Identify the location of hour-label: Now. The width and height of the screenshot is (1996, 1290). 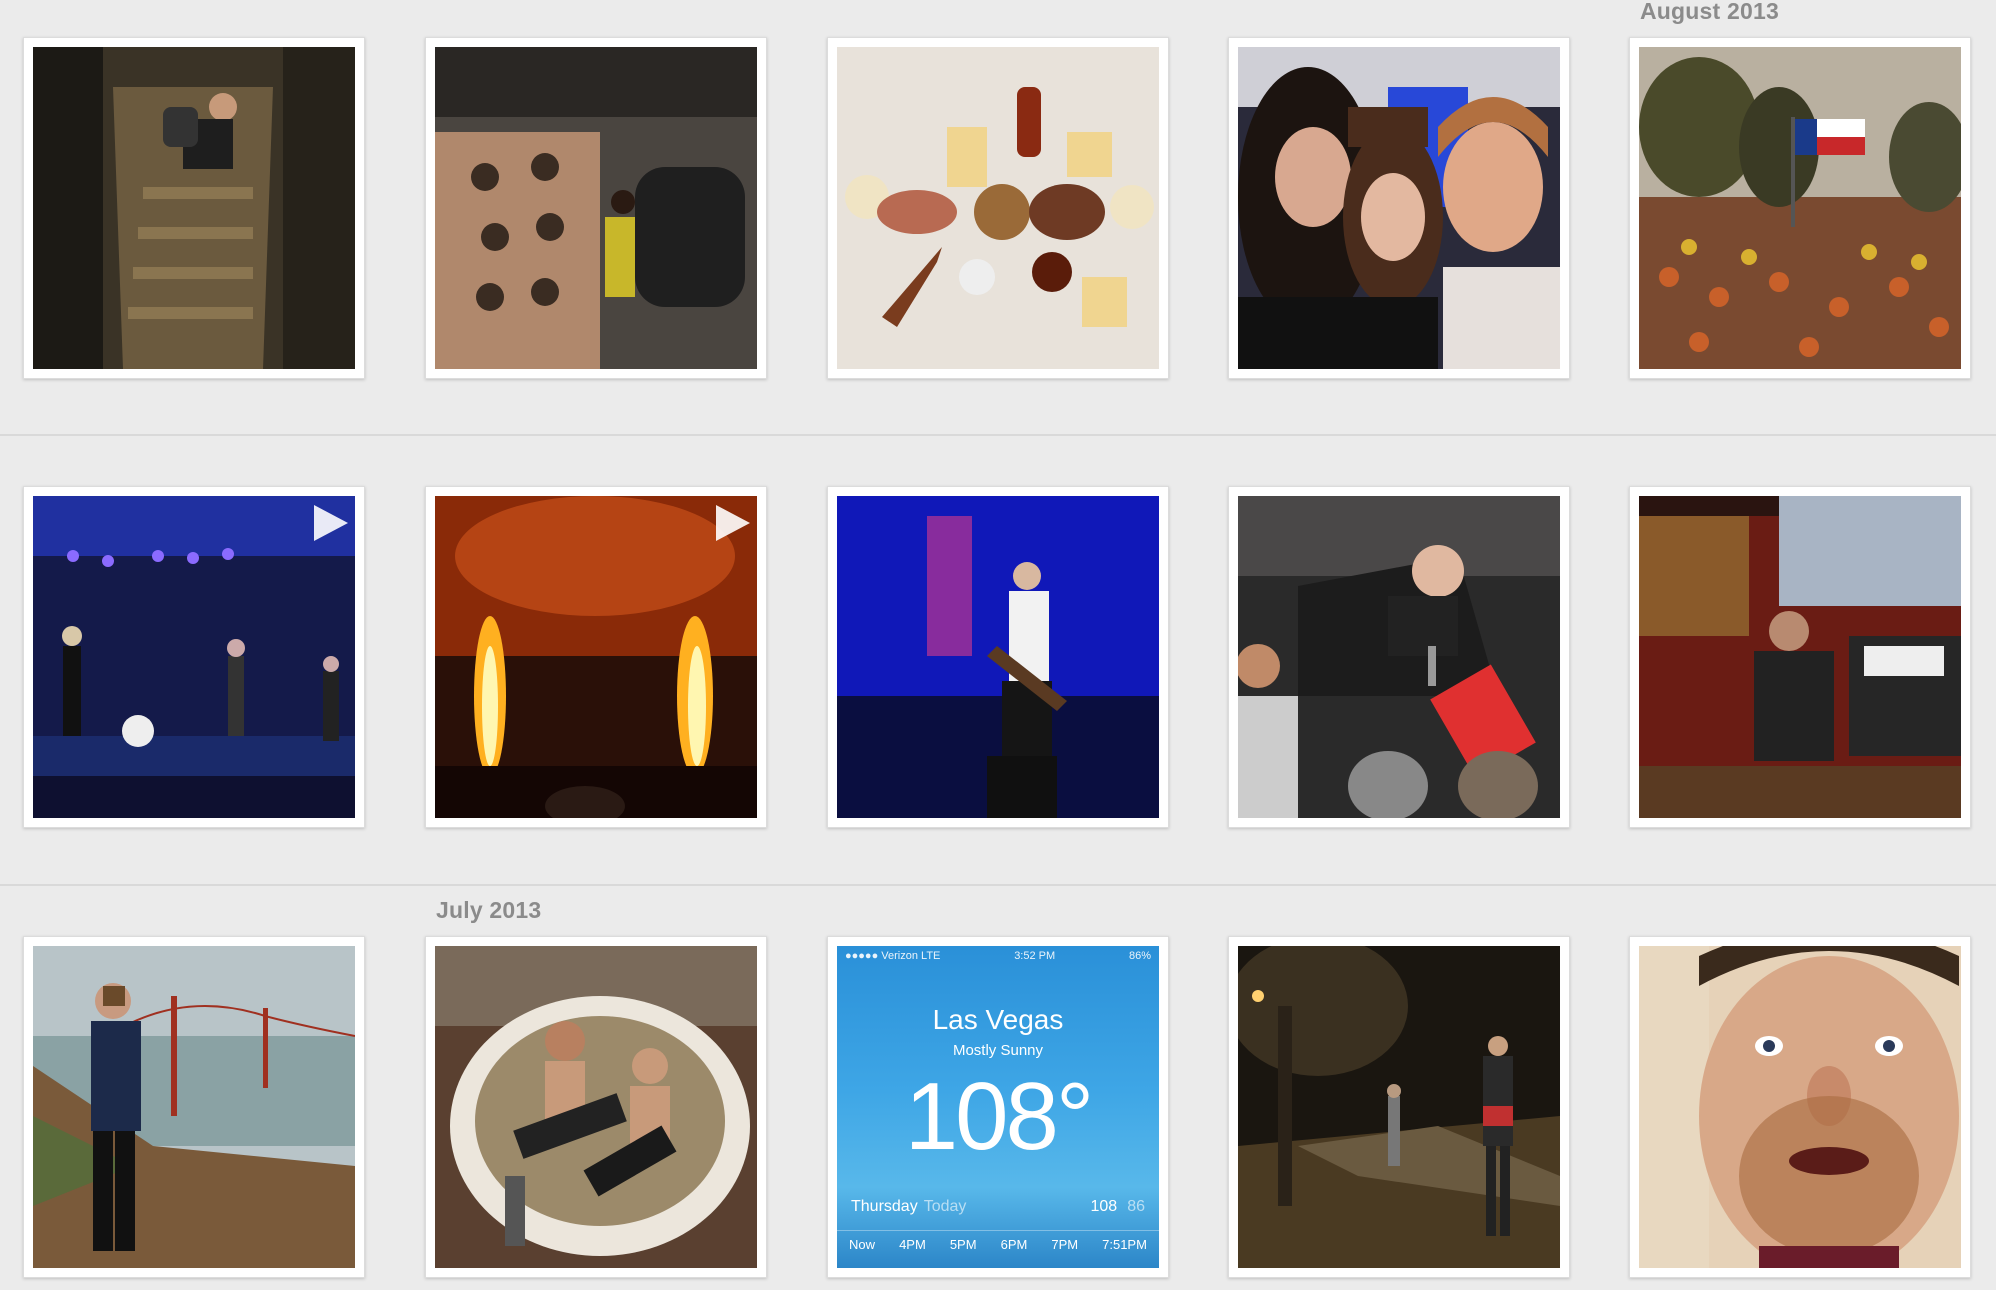
(862, 1244).